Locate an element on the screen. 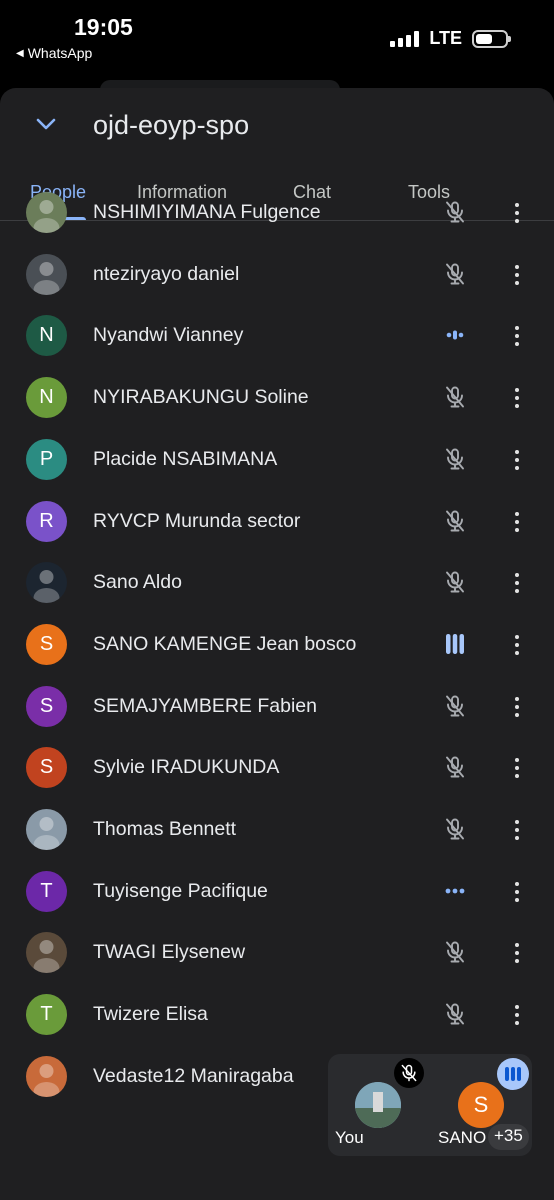  signal-icon is located at coordinates (405, 38).